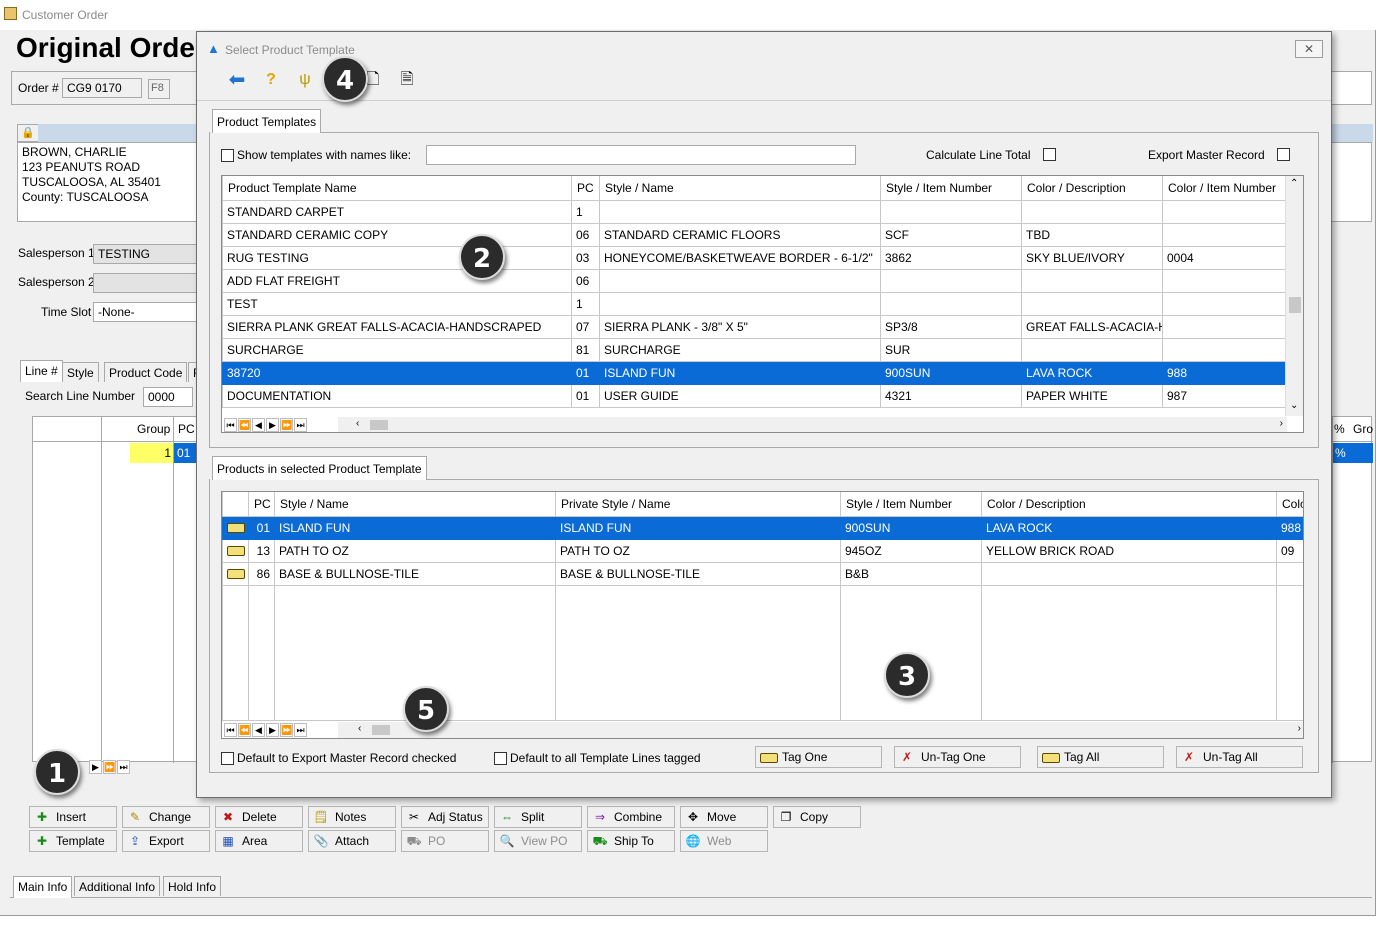 This screenshot has width=1386, height=929. I want to click on attach-button: 📎 Attach, so click(352, 841).